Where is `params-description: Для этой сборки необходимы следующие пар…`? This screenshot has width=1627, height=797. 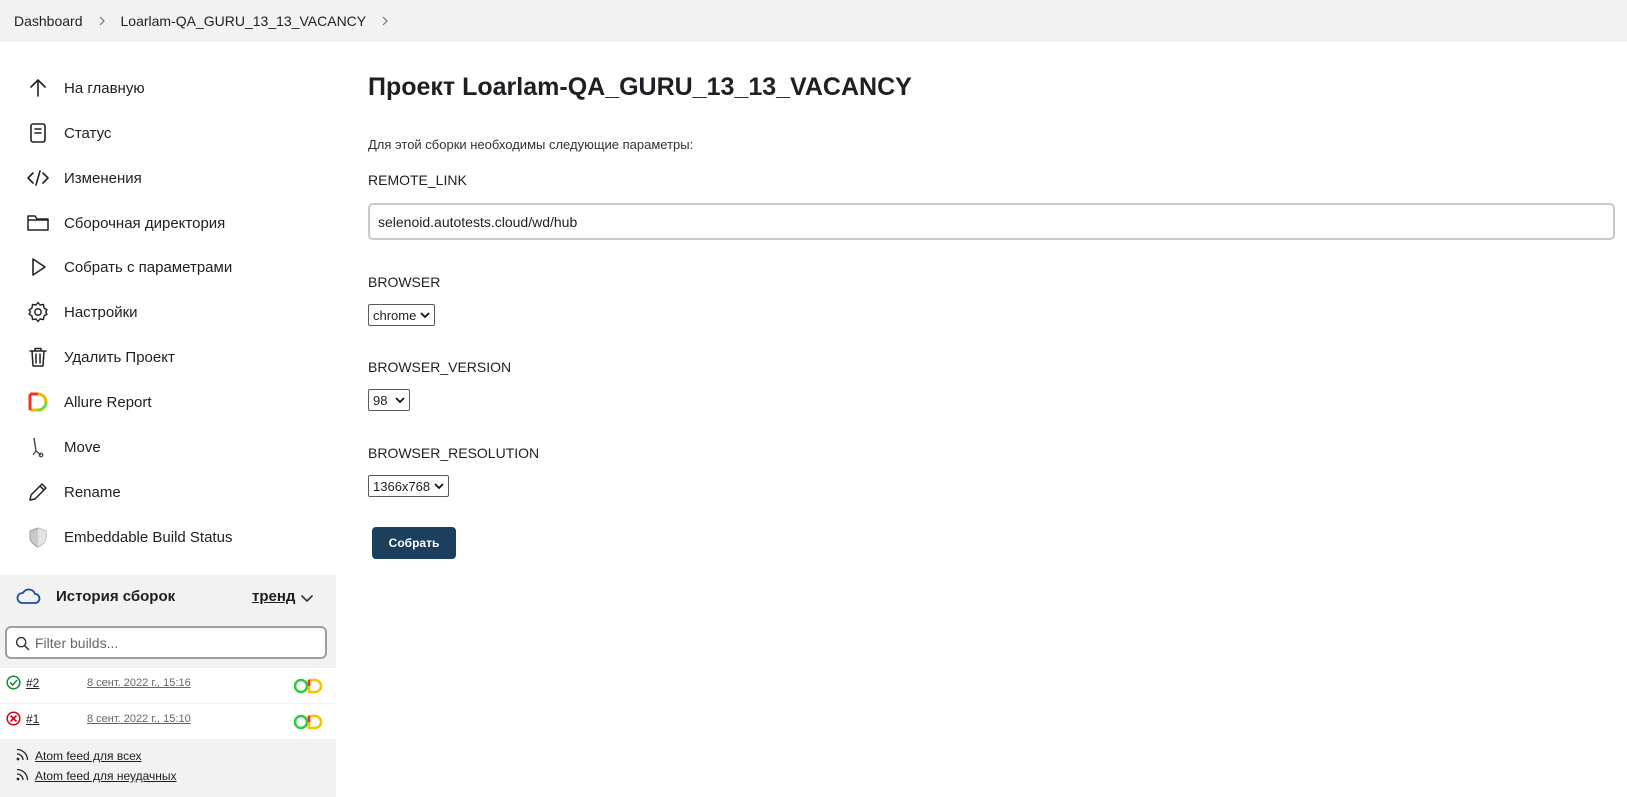 params-description: Для этой сборки необходимы следующие пар… is located at coordinates (531, 144).